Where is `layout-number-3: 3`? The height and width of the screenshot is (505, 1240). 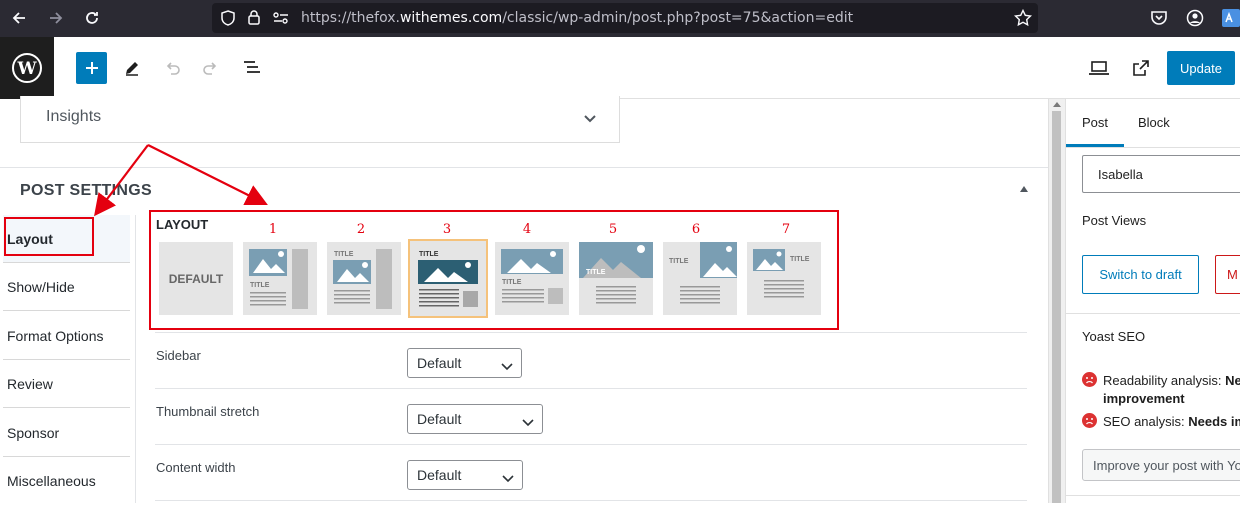 layout-number-3: 3 is located at coordinates (447, 229).